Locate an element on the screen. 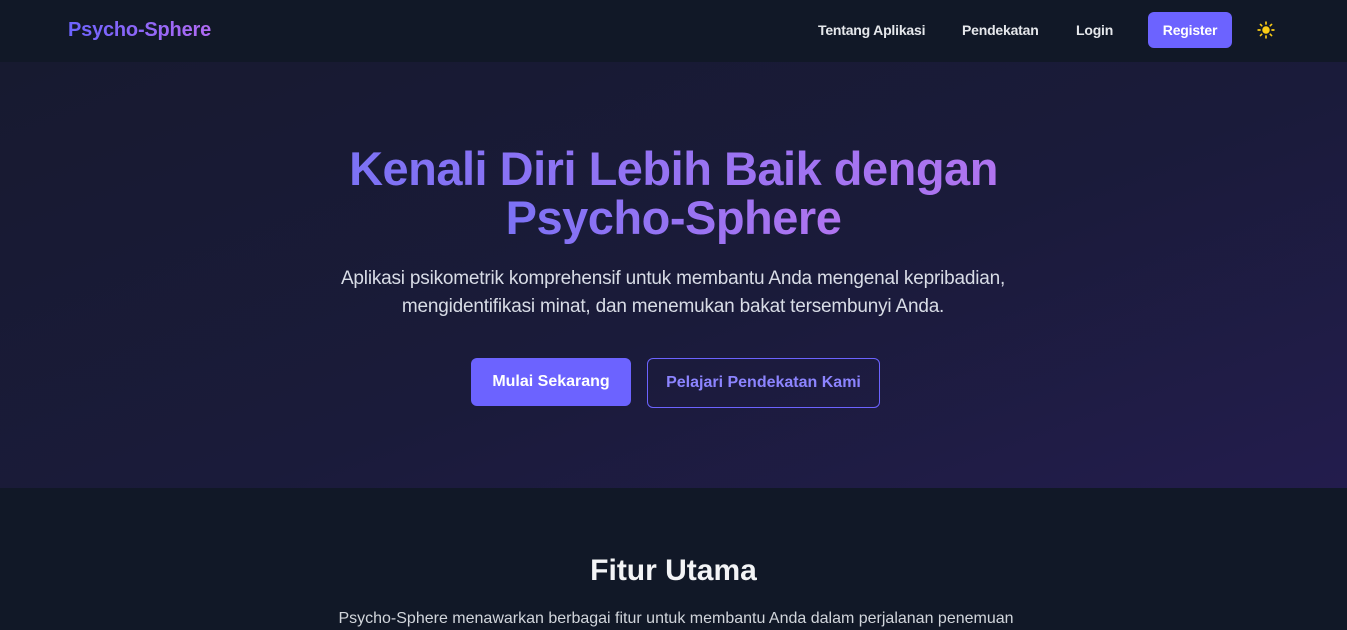 This screenshot has width=1347, height=630. theme-toggle-button is located at coordinates (1266, 30).